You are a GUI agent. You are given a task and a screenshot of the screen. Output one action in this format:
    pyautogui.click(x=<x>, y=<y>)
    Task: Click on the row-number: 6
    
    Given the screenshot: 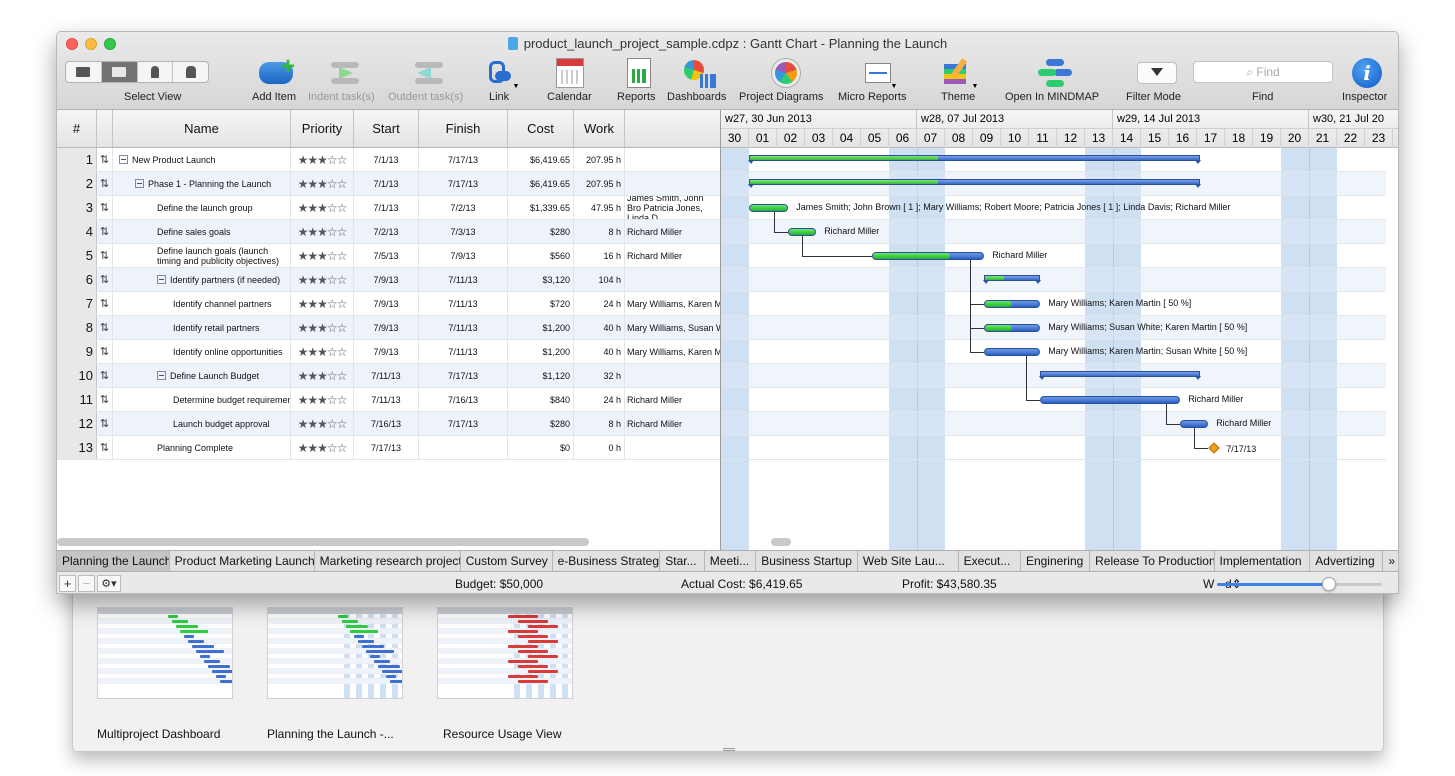 What is the action you would take?
    pyautogui.click(x=77, y=279)
    